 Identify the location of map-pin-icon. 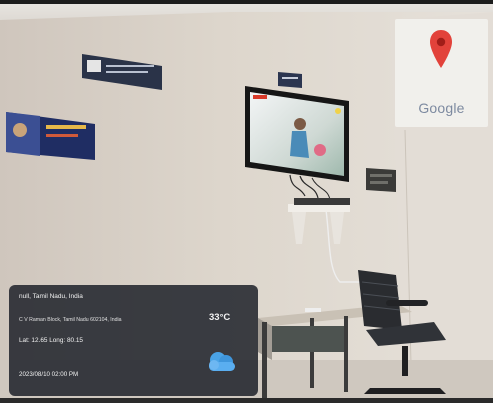
(441, 49).